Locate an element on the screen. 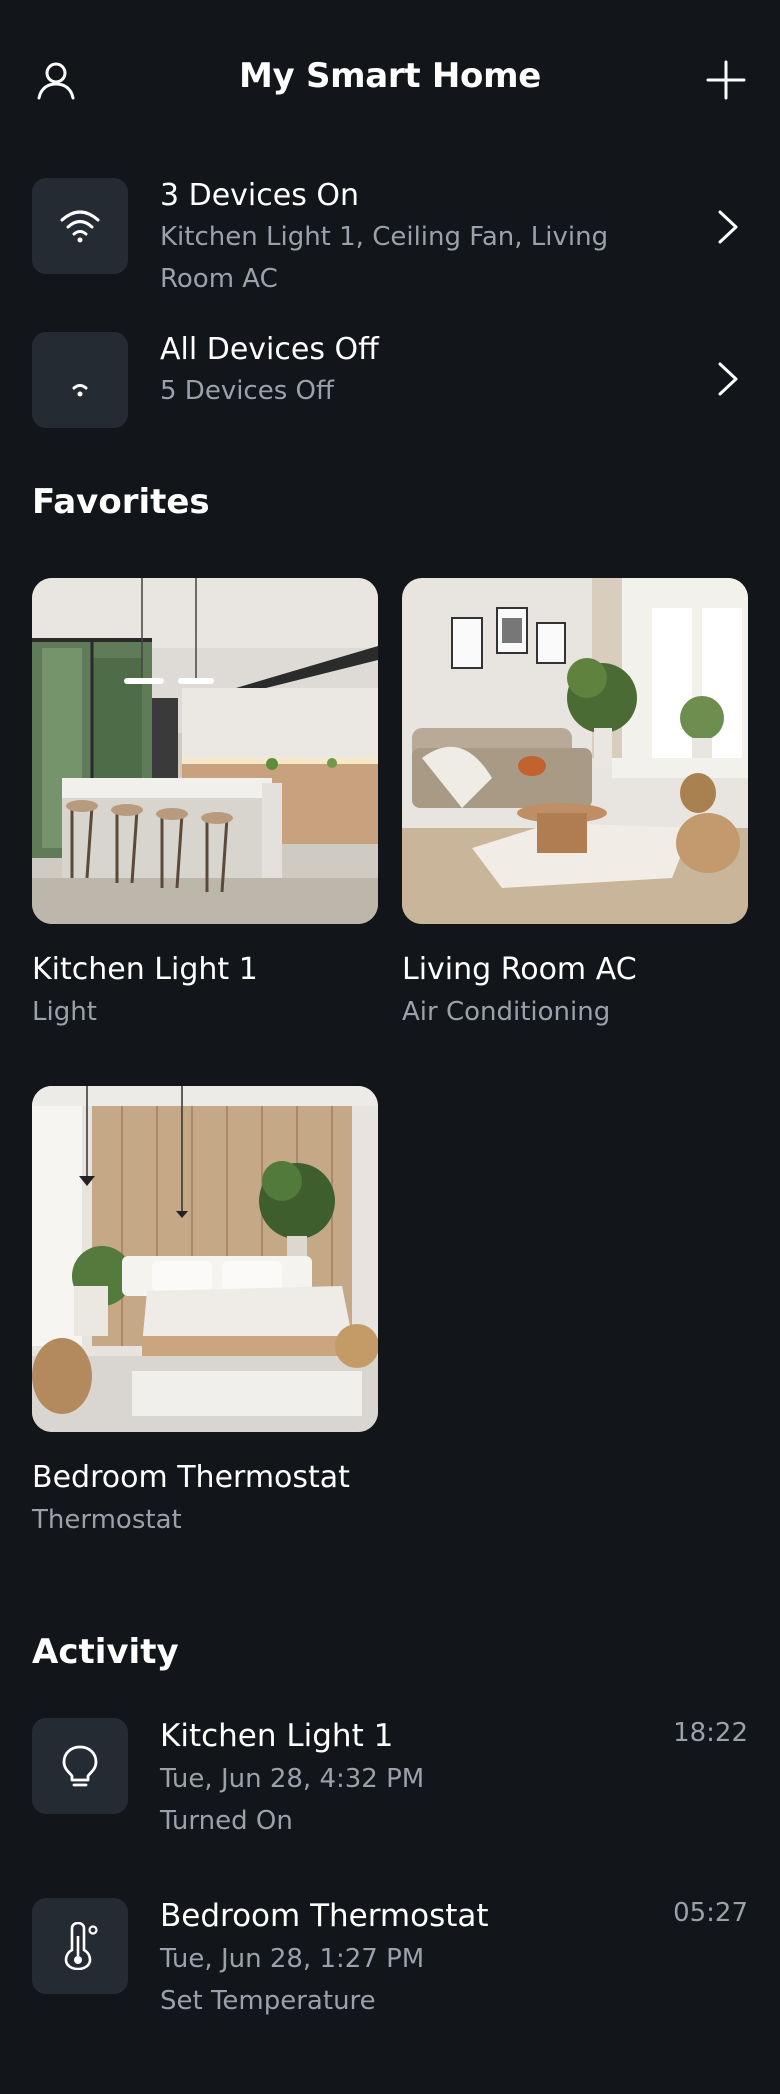 The image size is (780, 2094). devices-off-title: All Devices Off is located at coordinates (269, 349).